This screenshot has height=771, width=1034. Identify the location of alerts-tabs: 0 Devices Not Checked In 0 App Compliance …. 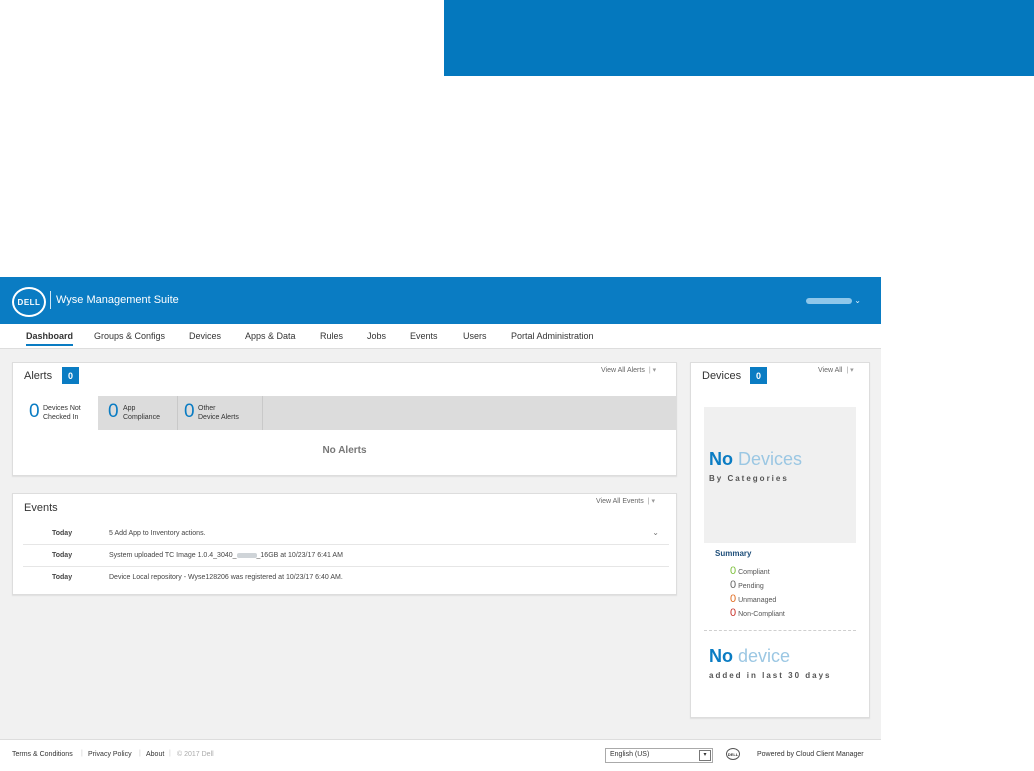
(349, 413).